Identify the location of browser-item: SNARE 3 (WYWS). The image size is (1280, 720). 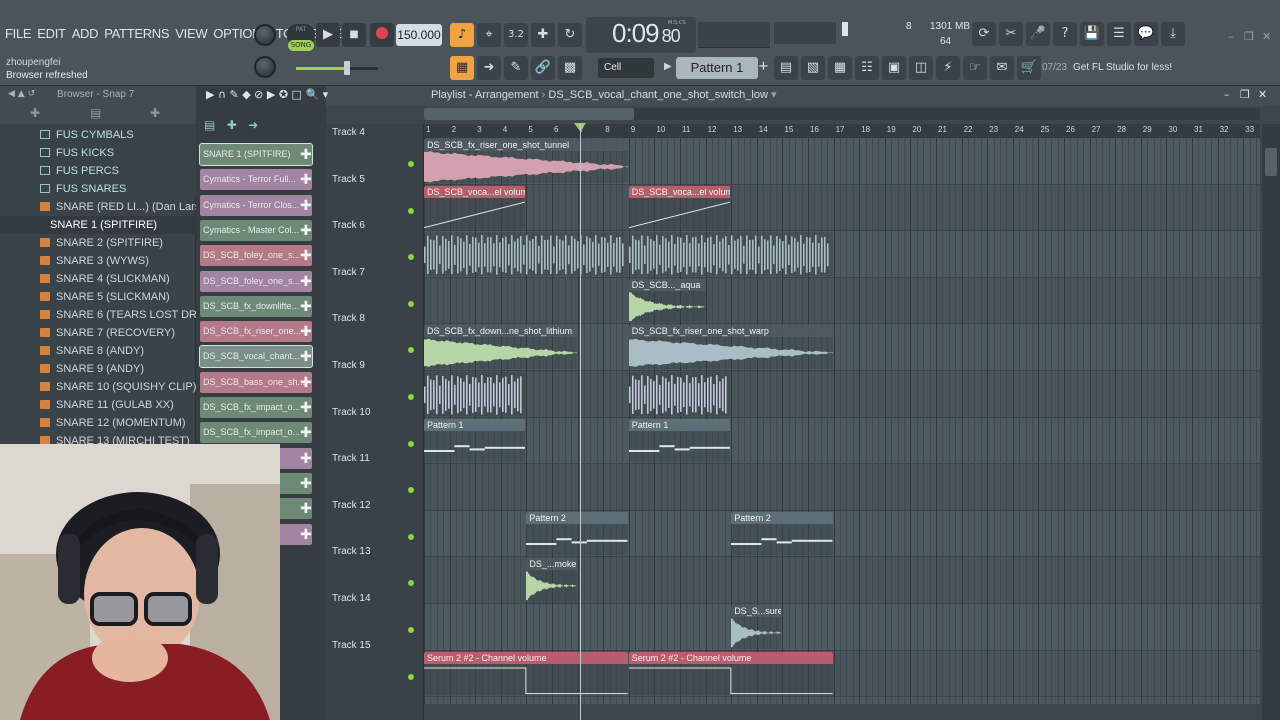
(98, 261).